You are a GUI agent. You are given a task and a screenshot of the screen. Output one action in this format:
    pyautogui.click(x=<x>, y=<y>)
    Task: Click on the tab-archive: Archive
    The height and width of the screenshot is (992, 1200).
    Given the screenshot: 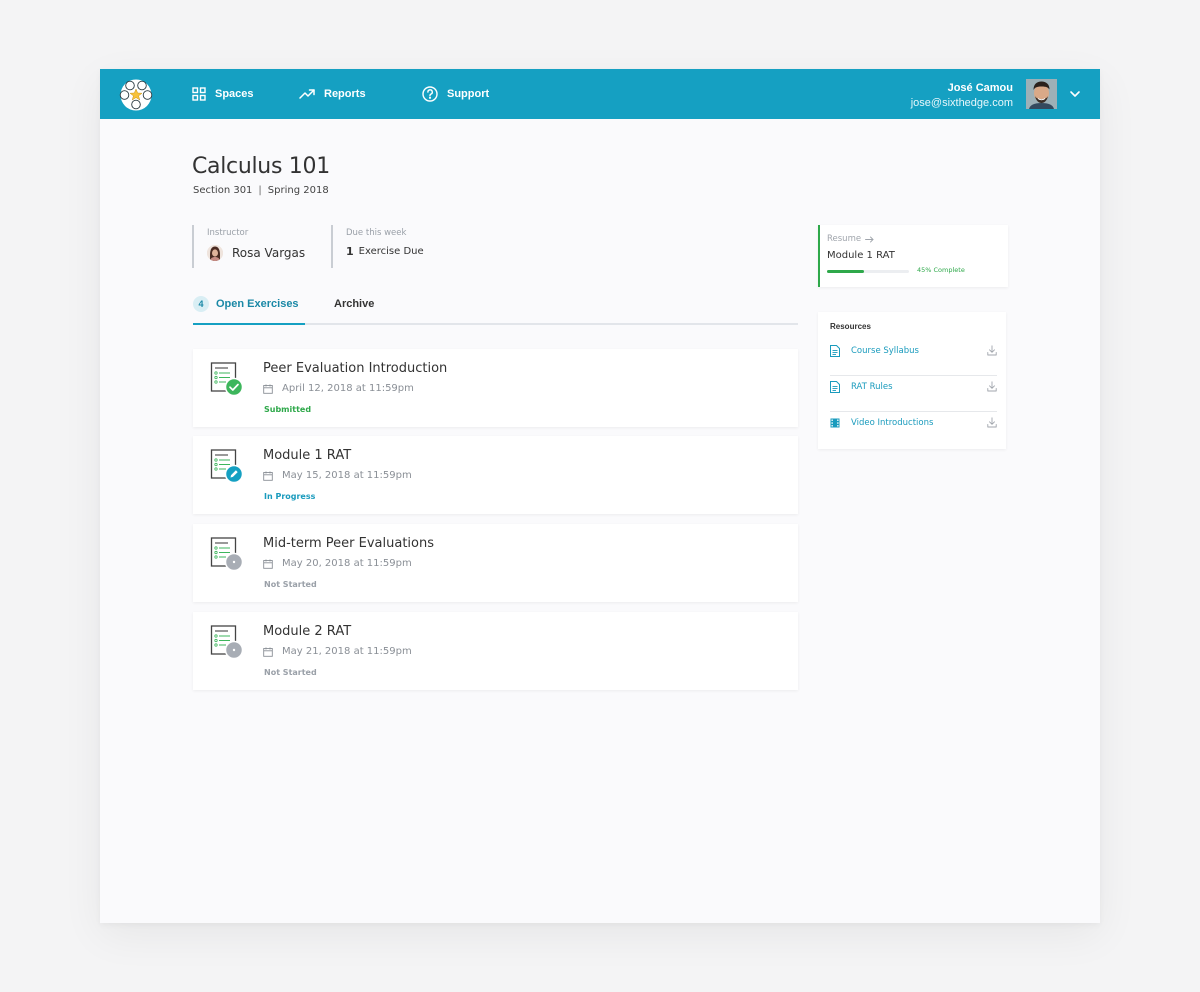 What is the action you would take?
    pyautogui.click(x=354, y=304)
    